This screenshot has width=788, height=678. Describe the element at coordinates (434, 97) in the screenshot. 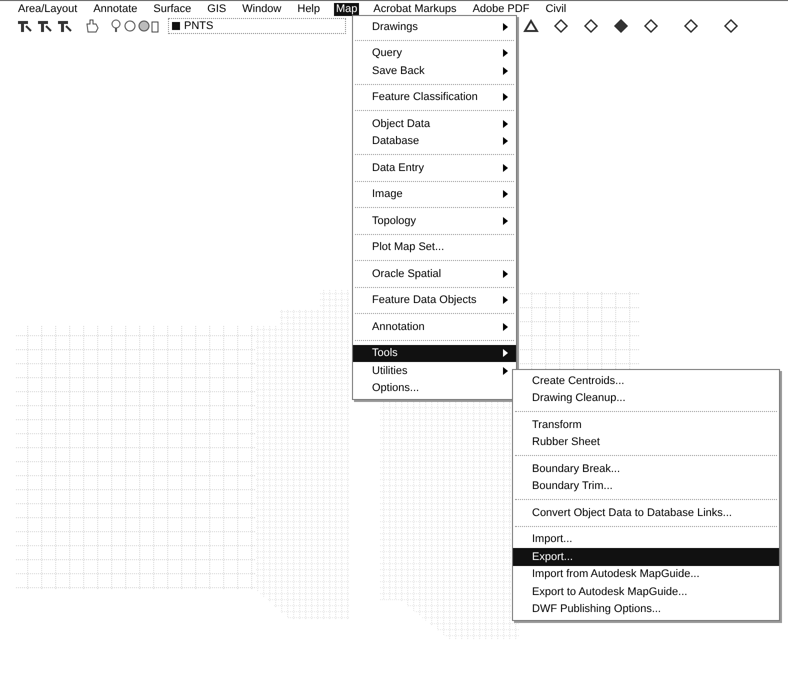

I see `menu-item: Feature Classification` at that location.